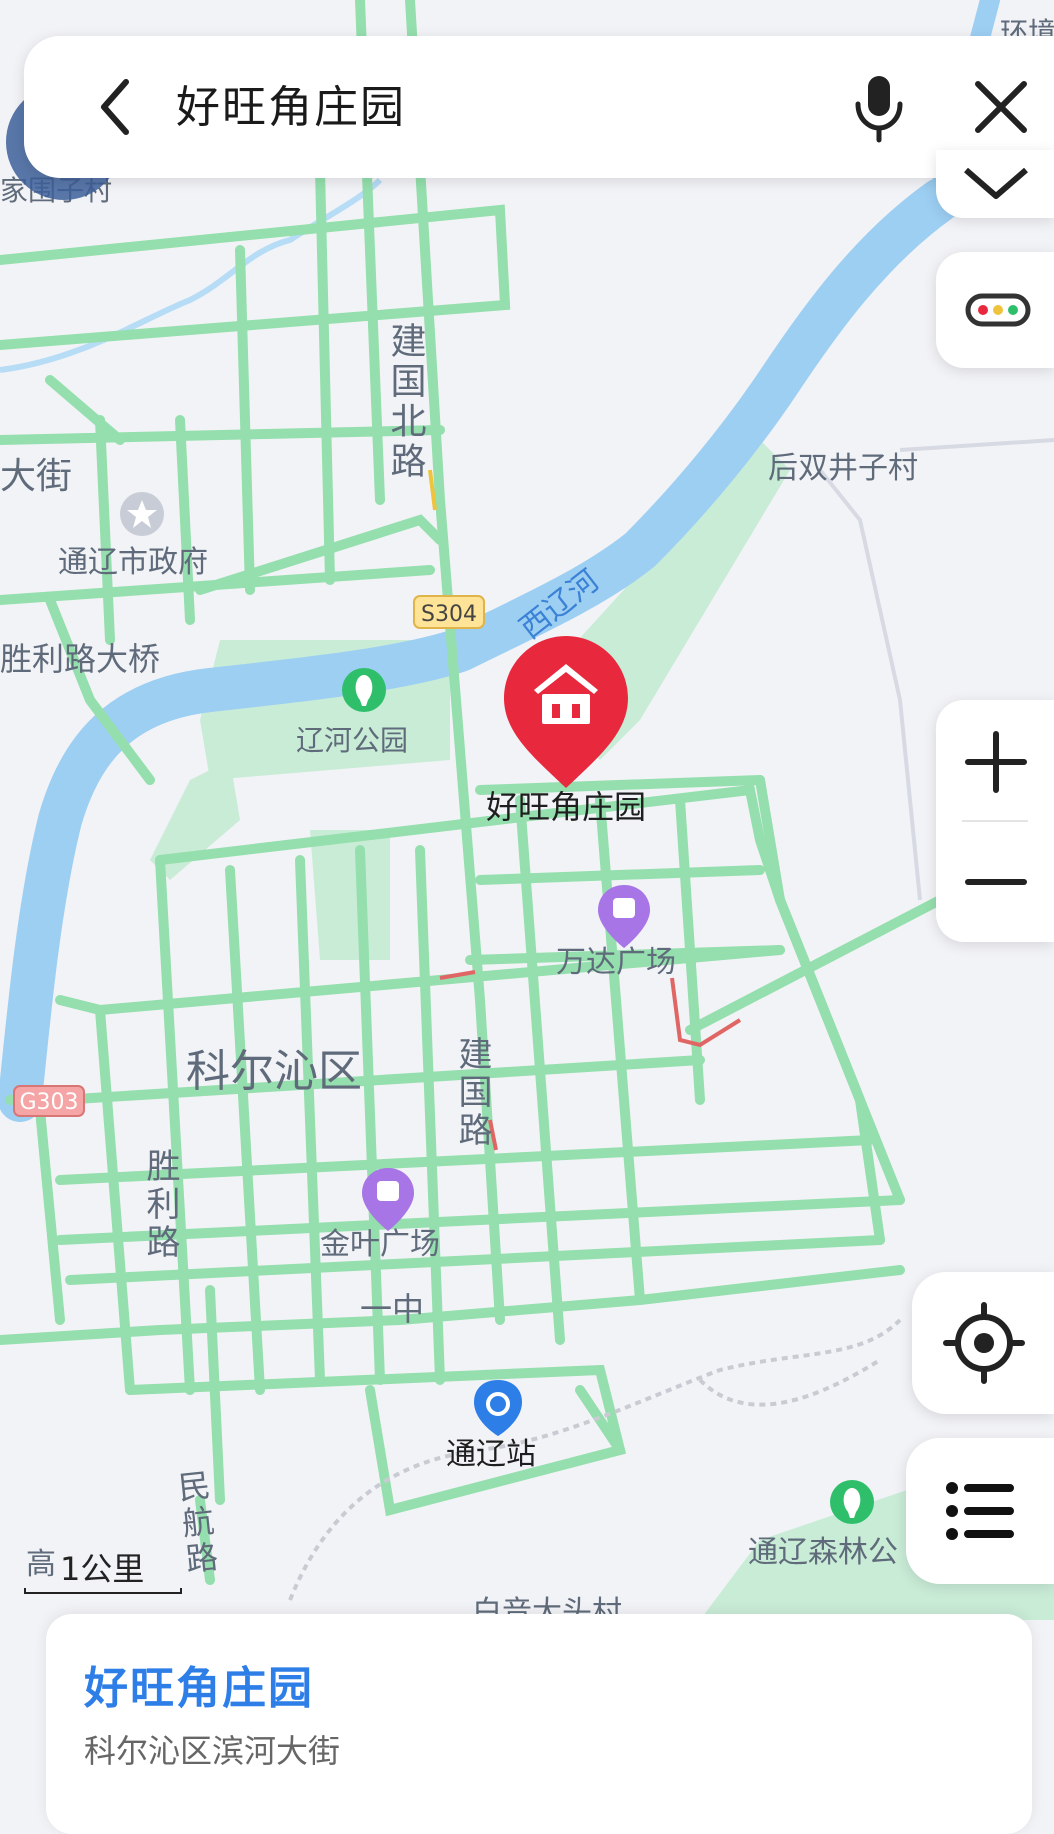 The image size is (1054, 1834). What do you see at coordinates (291, 108) in the screenshot?
I see `search-query: 好旺角庄园` at bounding box center [291, 108].